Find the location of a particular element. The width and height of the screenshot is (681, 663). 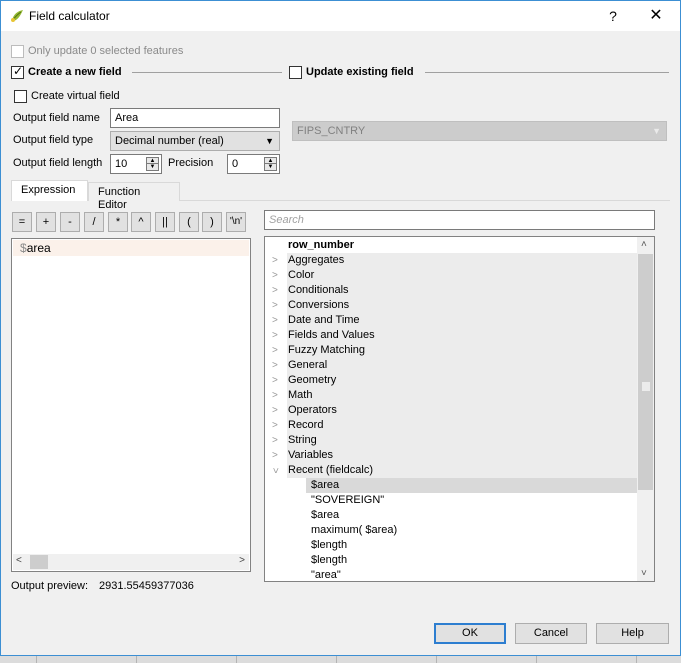

operator-close-paren-button: ) is located at coordinates (212, 222).